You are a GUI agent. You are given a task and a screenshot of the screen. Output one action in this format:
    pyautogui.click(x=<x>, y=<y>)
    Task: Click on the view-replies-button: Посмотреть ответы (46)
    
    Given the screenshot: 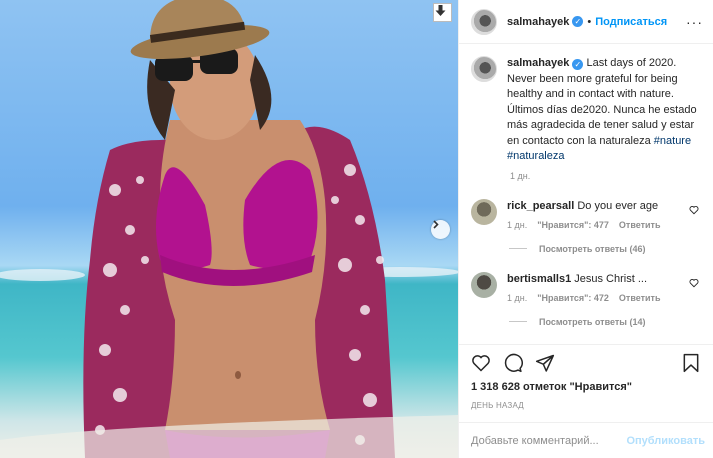 What is the action you would take?
    pyautogui.click(x=606, y=249)
    